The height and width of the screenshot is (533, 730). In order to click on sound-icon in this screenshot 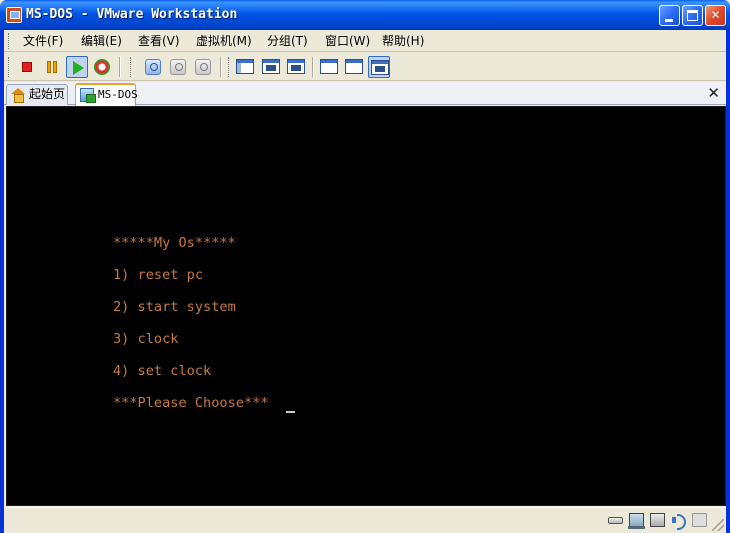, I will do `click(678, 521)`.